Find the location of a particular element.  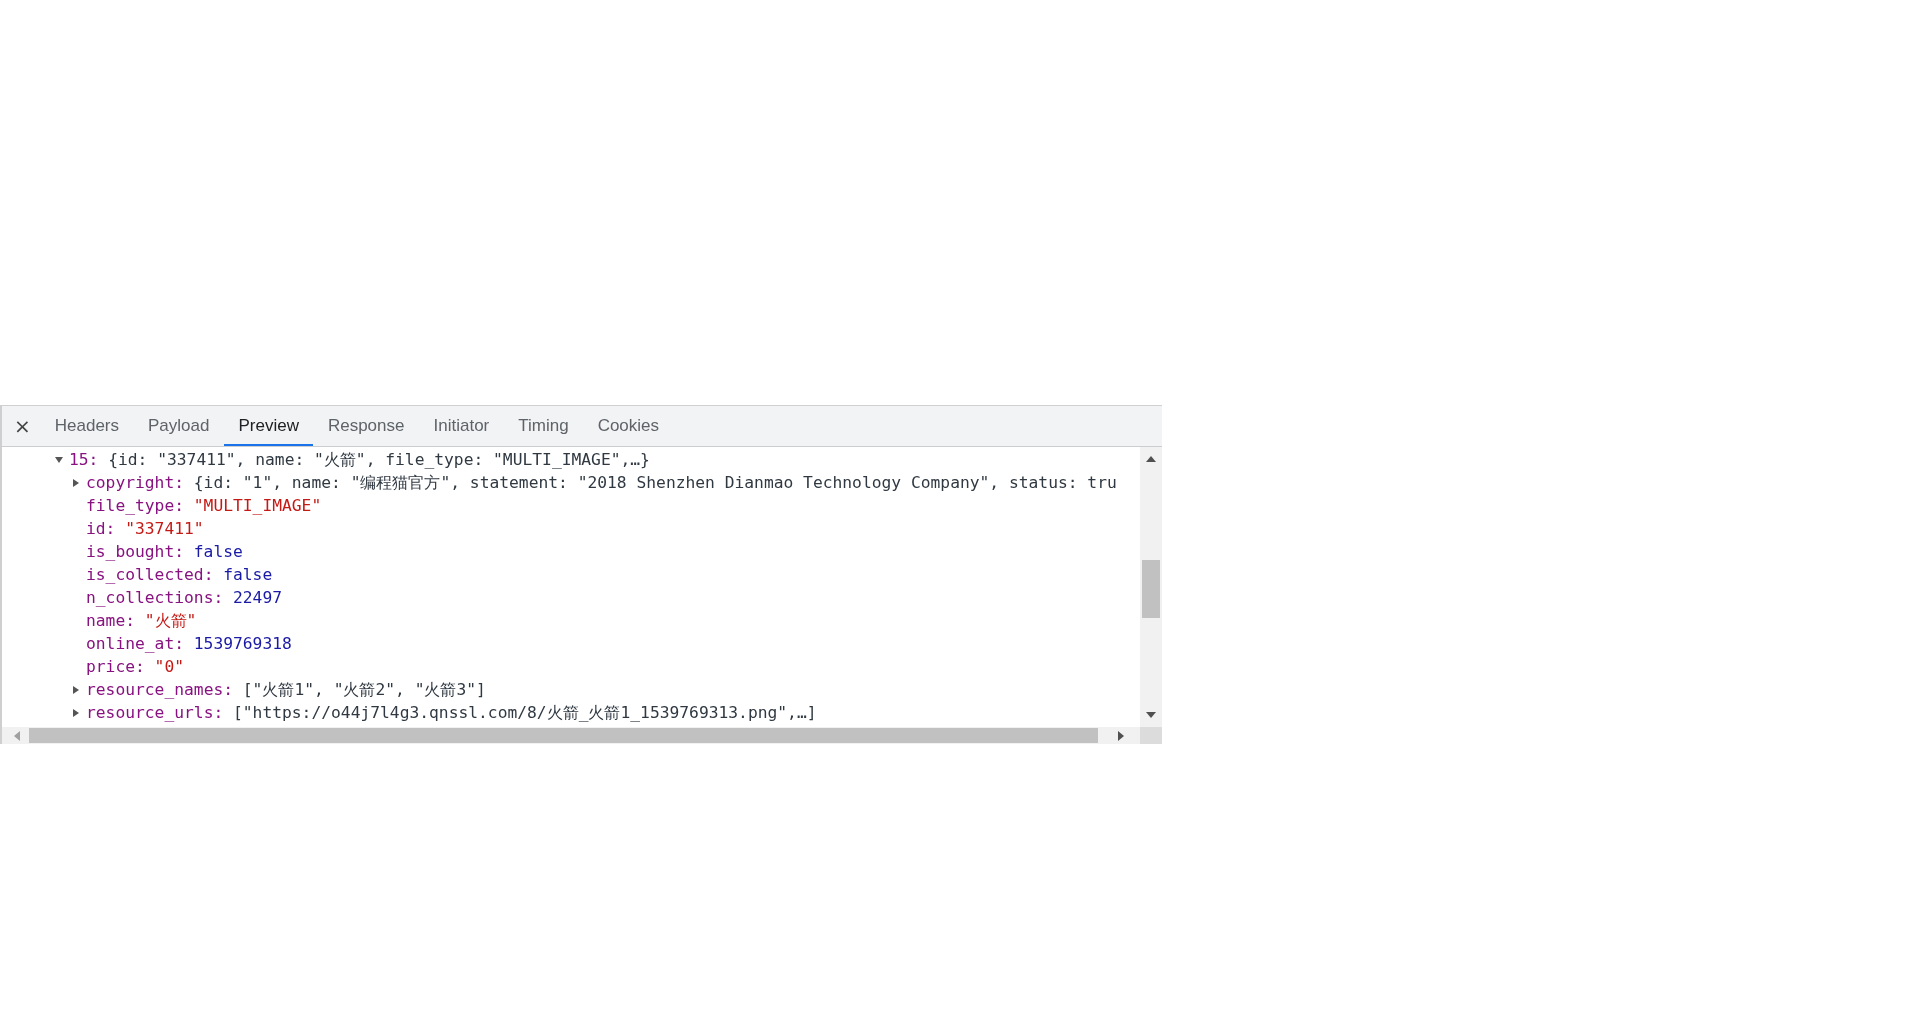

vertical-scrollbar is located at coordinates (1151, 587).